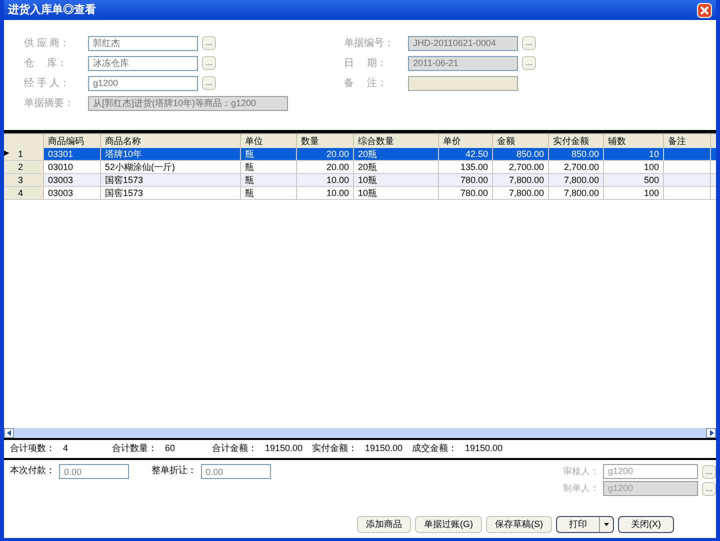 The width and height of the screenshot is (720, 541). Describe the element at coordinates (61, 167) in the screenshot. I see `table-cell: 03010` at that location.